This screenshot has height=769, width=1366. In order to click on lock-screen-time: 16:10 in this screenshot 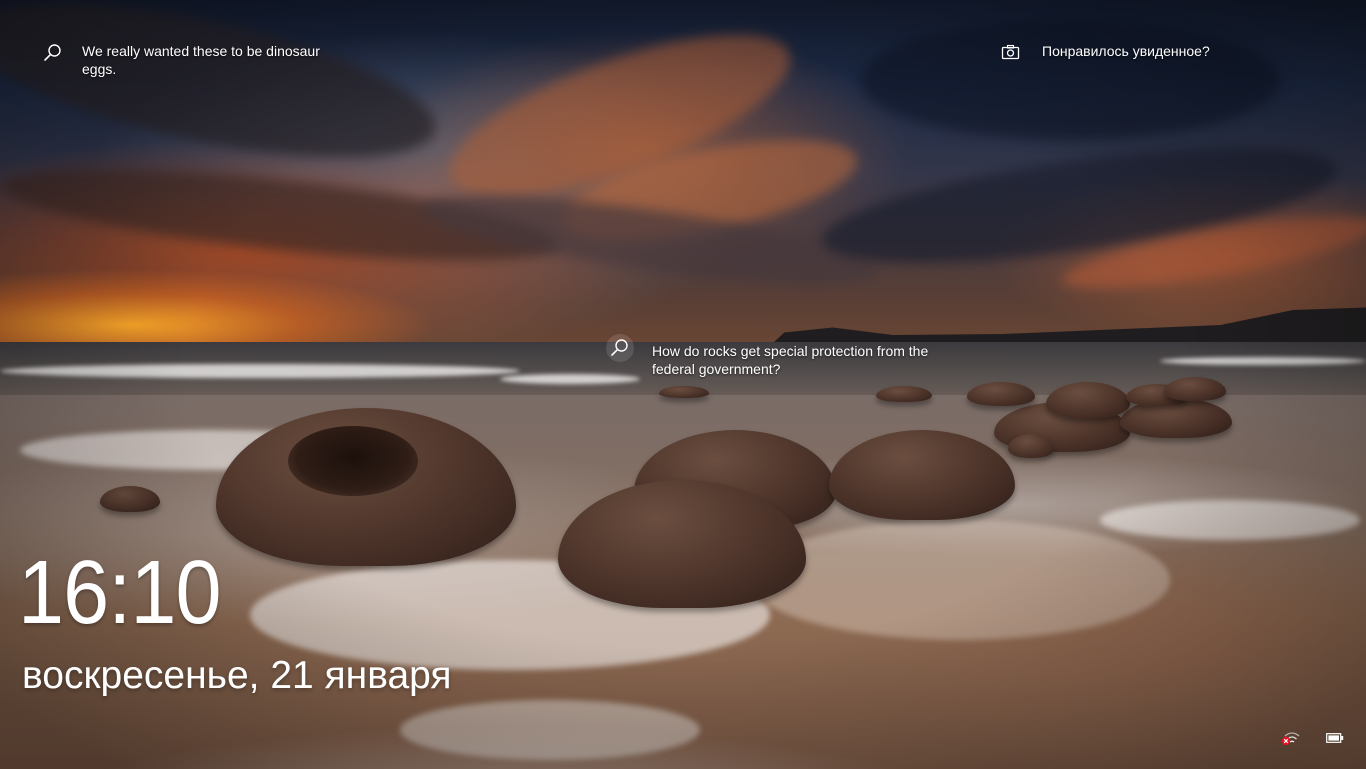, I will do `click(120, 593)`.